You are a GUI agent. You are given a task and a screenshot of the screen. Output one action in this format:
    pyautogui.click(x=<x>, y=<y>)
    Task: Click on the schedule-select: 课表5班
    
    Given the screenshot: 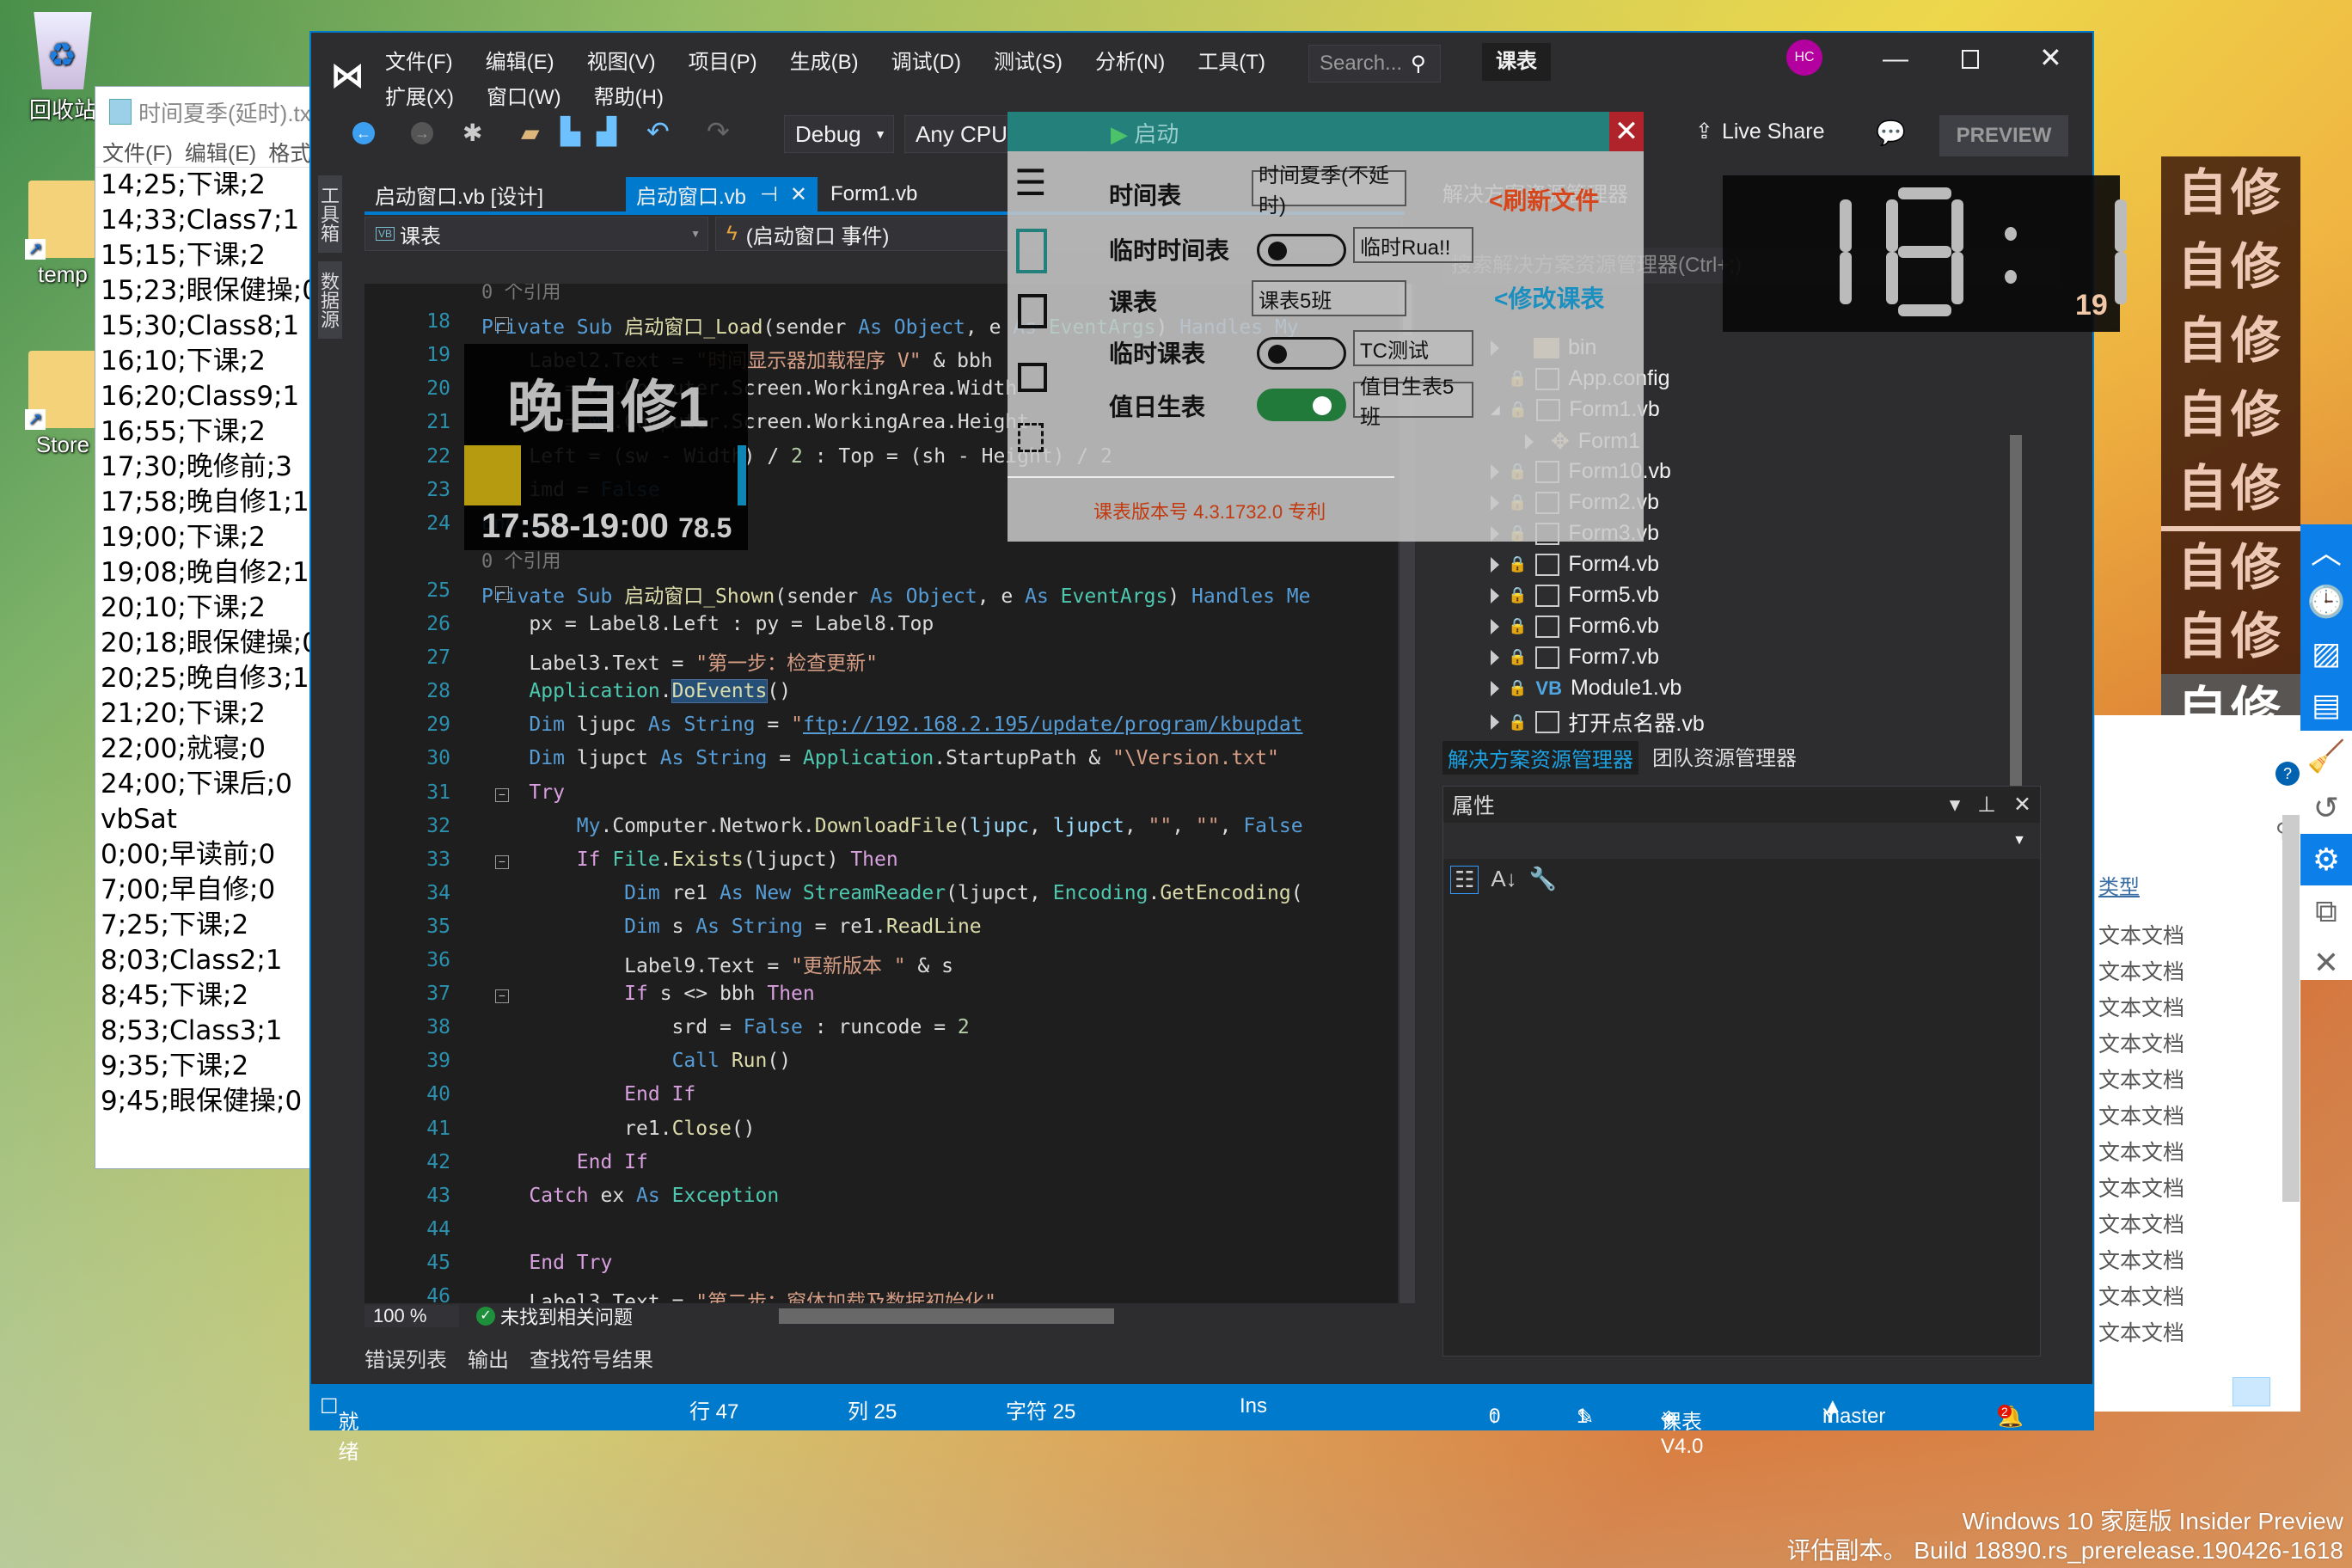 What is the action you would take?
    pyautogui.click(x=1329, y=298)
    